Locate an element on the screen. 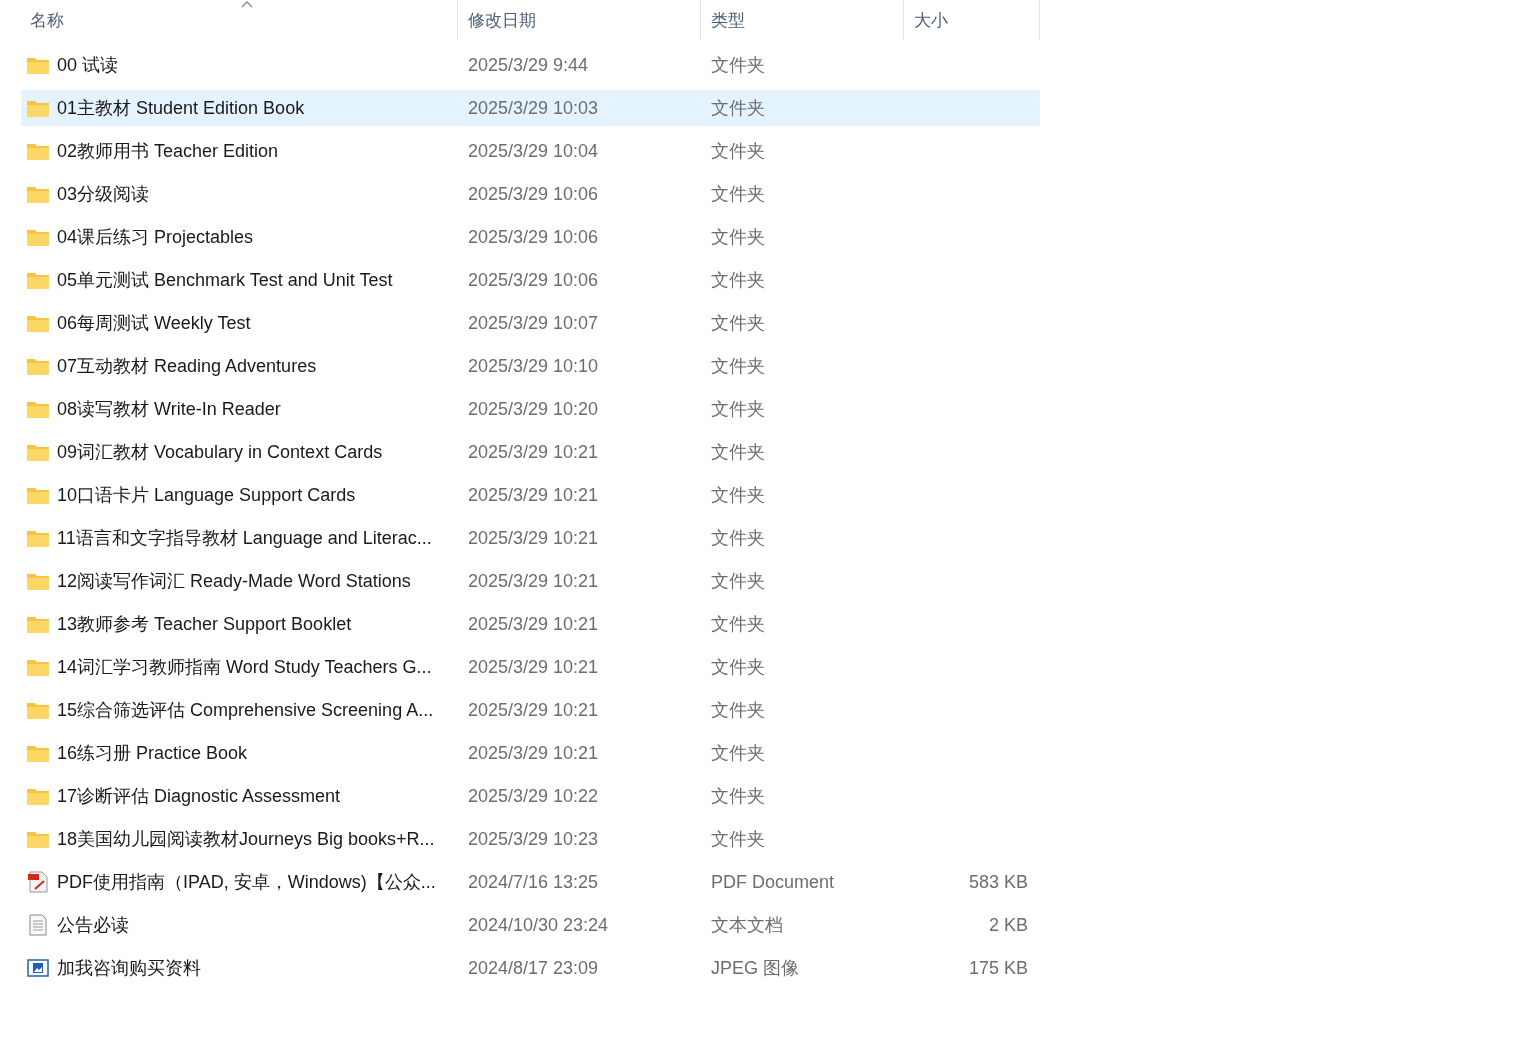  file-row: 12阅读写作词汇 Ready-Made Word Stations 2025/3/29 10:21 文件夹 is located at coordinates (530, 581).